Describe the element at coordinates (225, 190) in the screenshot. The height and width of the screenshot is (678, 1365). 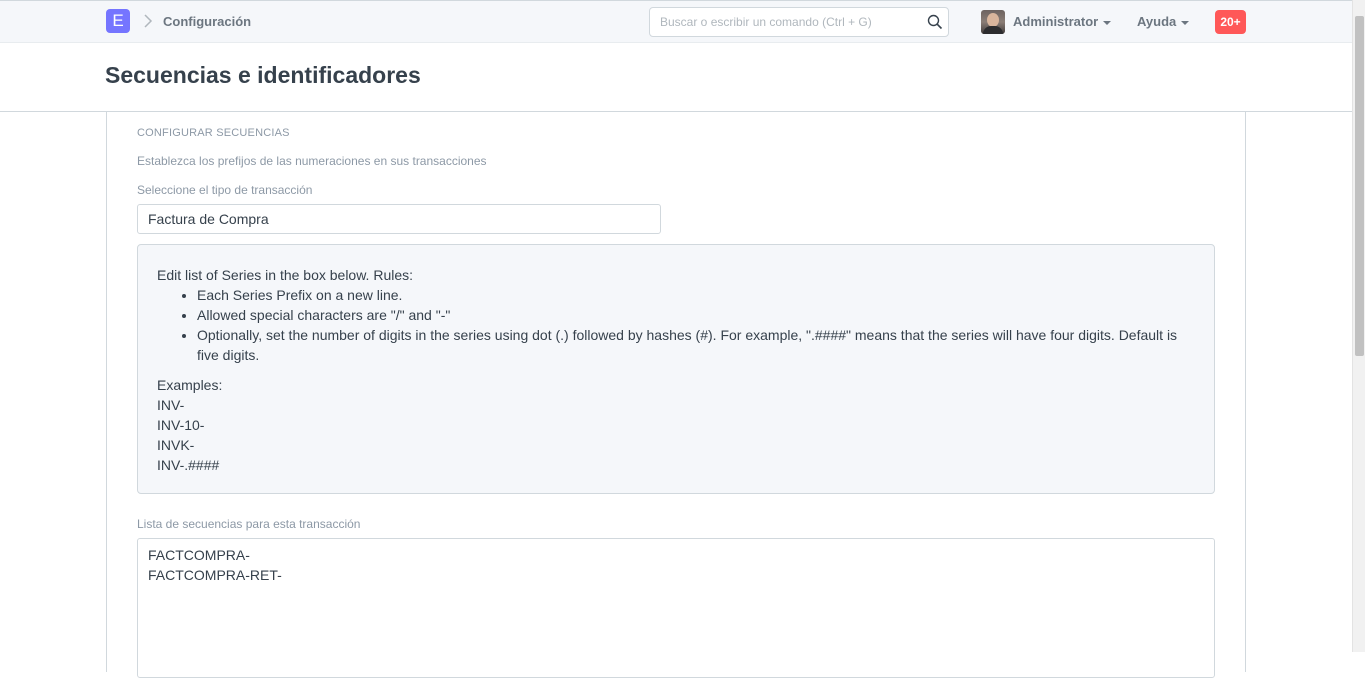
I see `transaction-type-label: Seleccione el tipo de transacción` at that location.